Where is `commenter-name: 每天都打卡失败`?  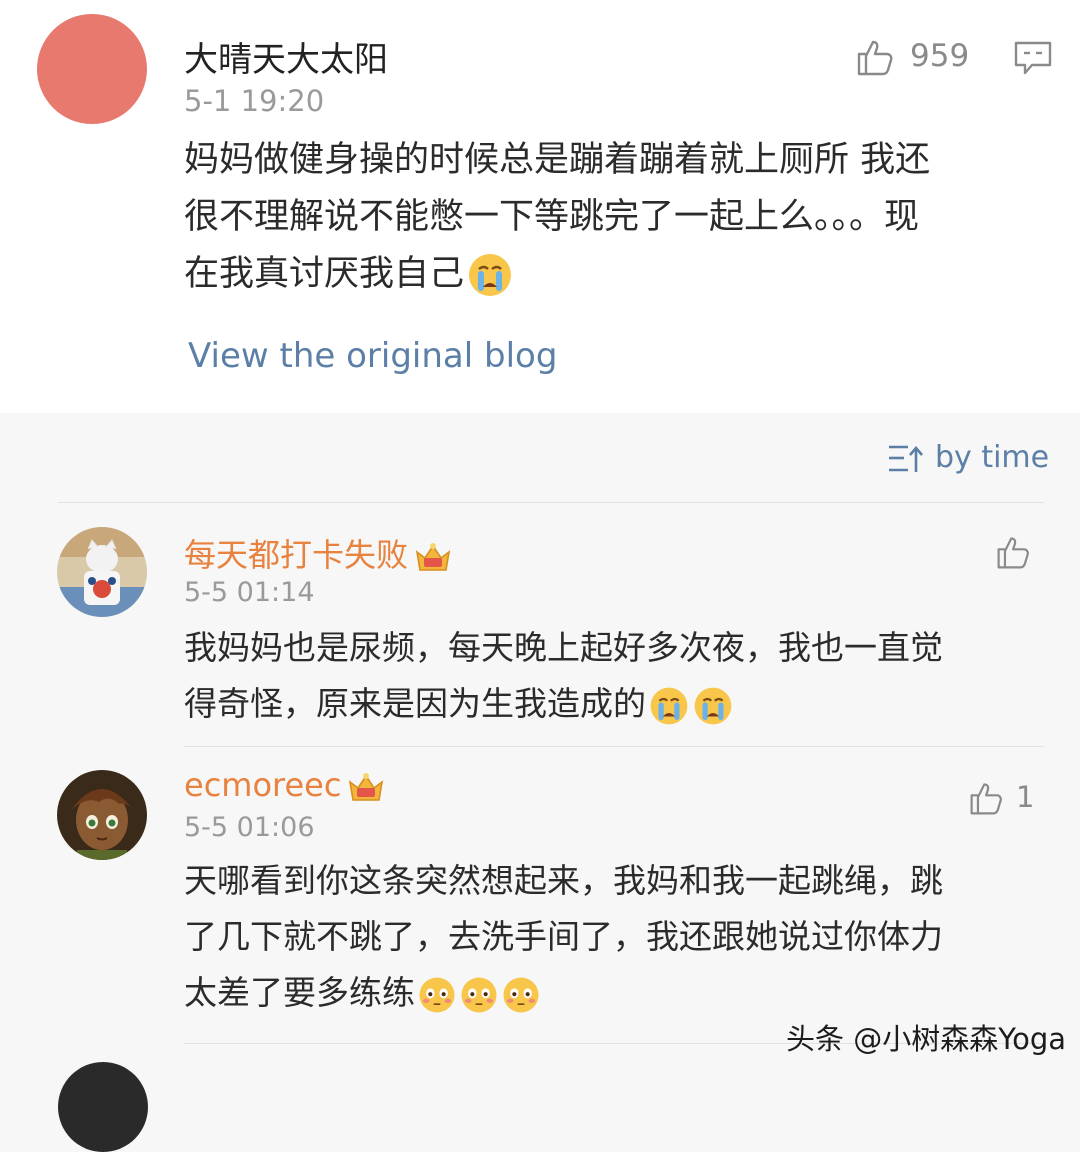 commenter-name: 每天都打卡失败 is located at coordinates (318, 553).